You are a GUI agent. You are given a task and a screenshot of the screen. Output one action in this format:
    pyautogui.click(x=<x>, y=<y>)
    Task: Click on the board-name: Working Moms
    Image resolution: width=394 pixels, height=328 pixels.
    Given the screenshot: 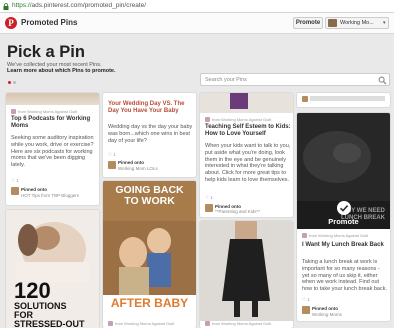 What is the action you would take?
    pyautogui.click(x=327, y=314)
    